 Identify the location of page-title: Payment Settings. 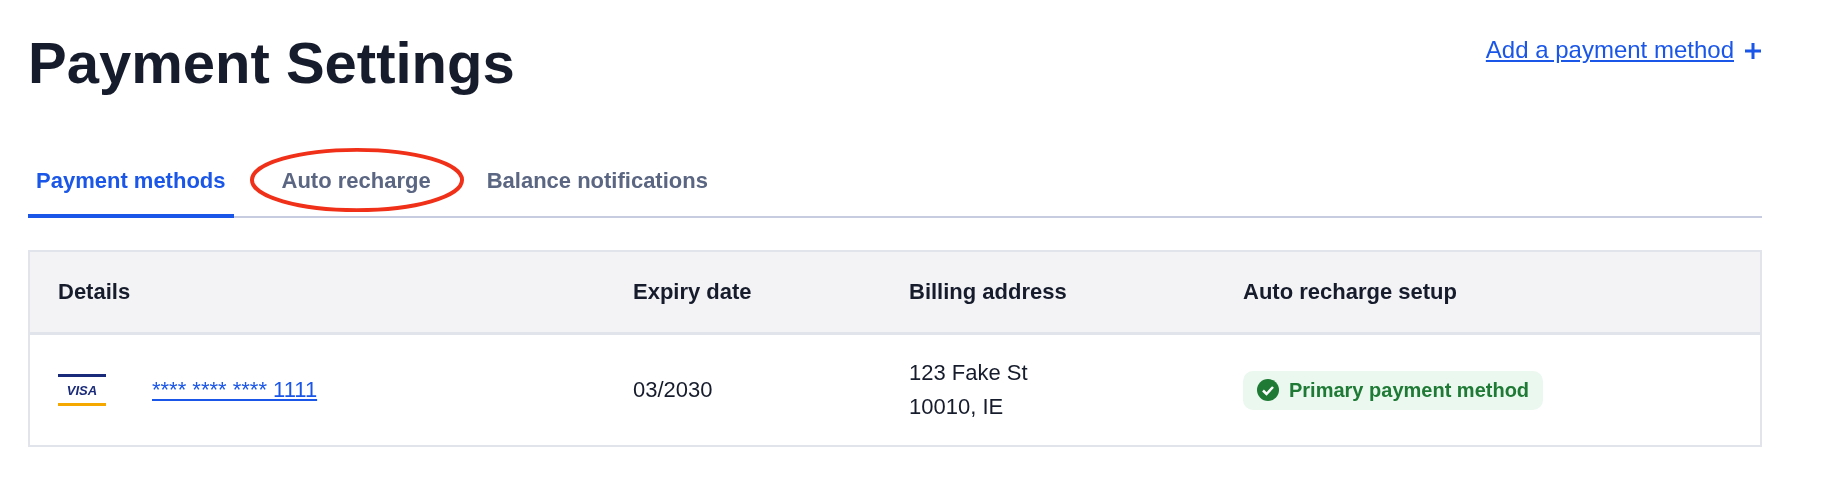
(272, 62).